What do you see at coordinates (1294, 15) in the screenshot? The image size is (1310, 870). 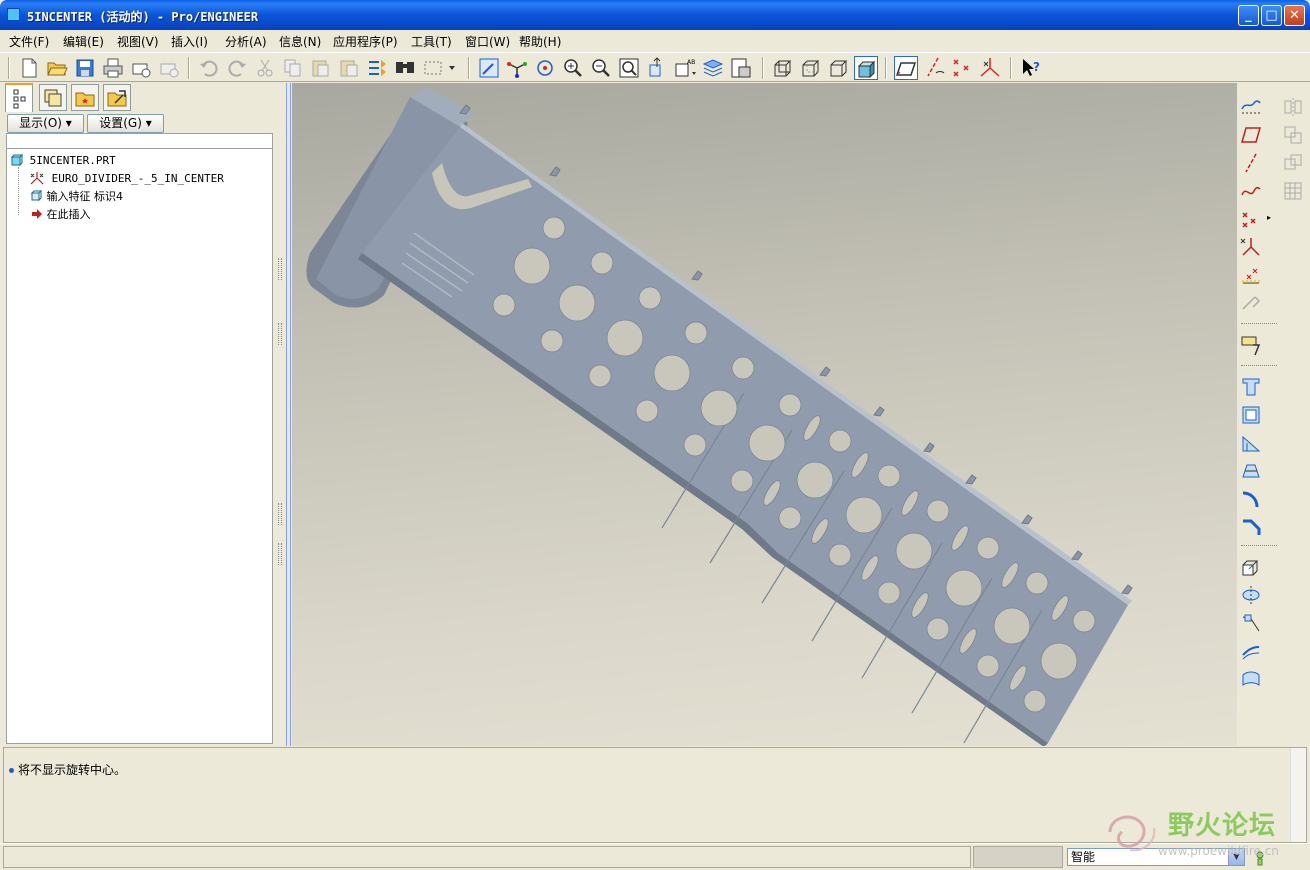 I see `close-button: ✕` at bounding box center [1294, 15].